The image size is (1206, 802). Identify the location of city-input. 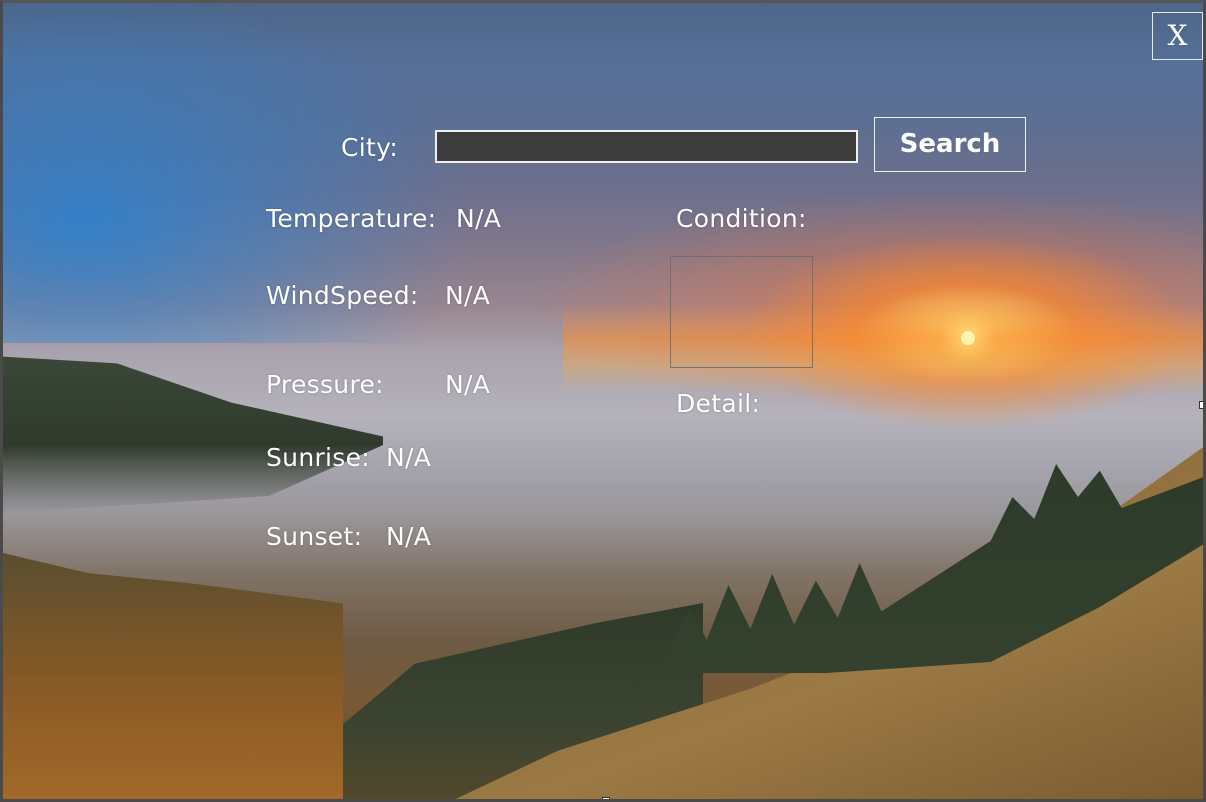
(646, 146).